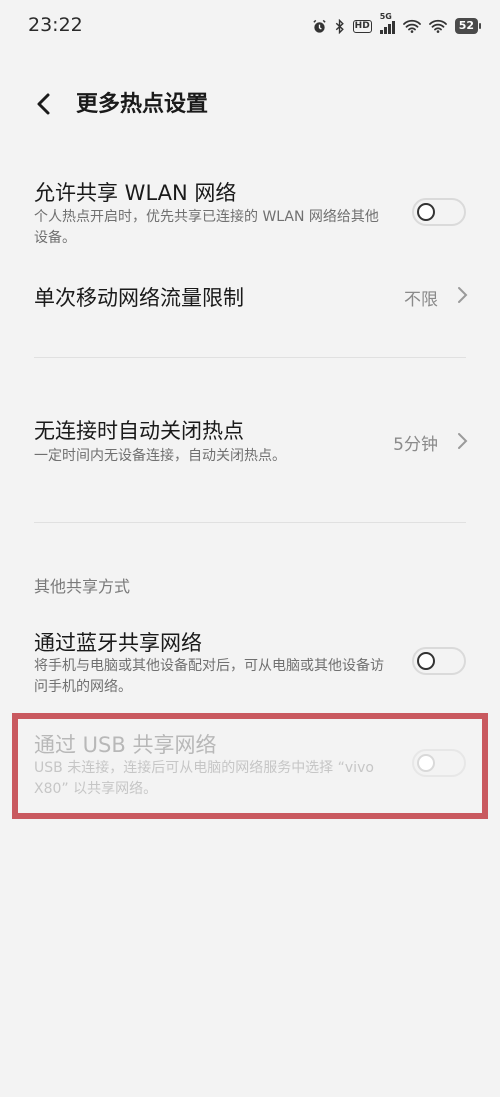 This screenshot has height=1097, width=500. I want to click on wifi-icon, so click(411, 26).